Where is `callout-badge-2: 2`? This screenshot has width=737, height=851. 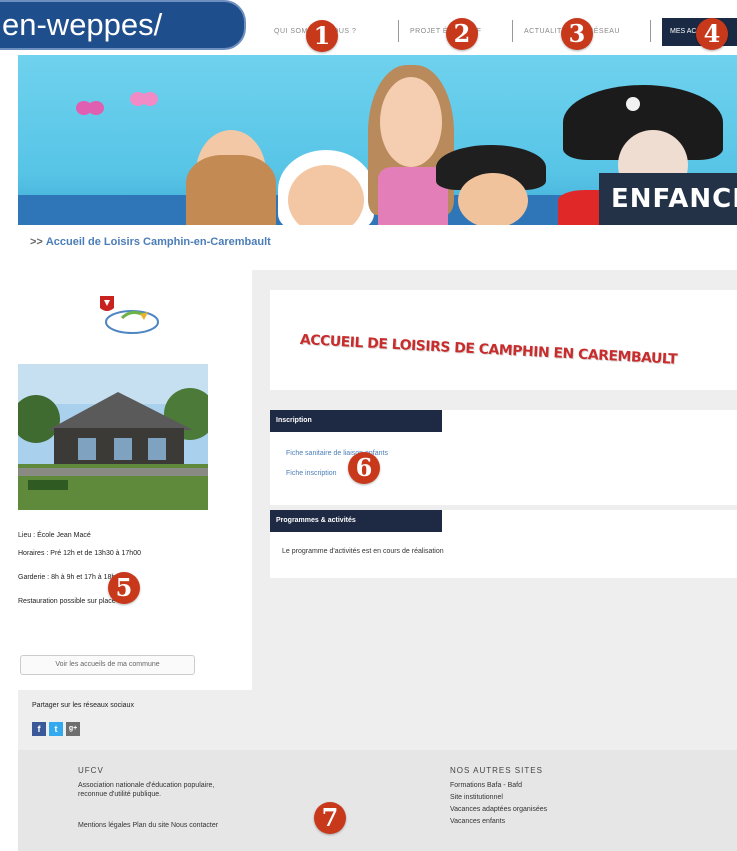
callout-badge-2: 2 is located at coordinates (462, 34).